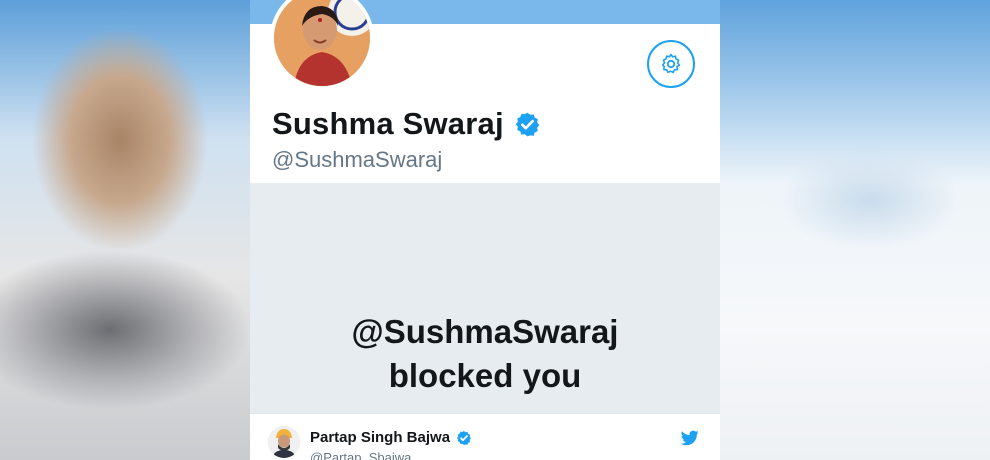 This screenshot has height=460, width=990. I want to click on avatar-photo, so click(322, 43).